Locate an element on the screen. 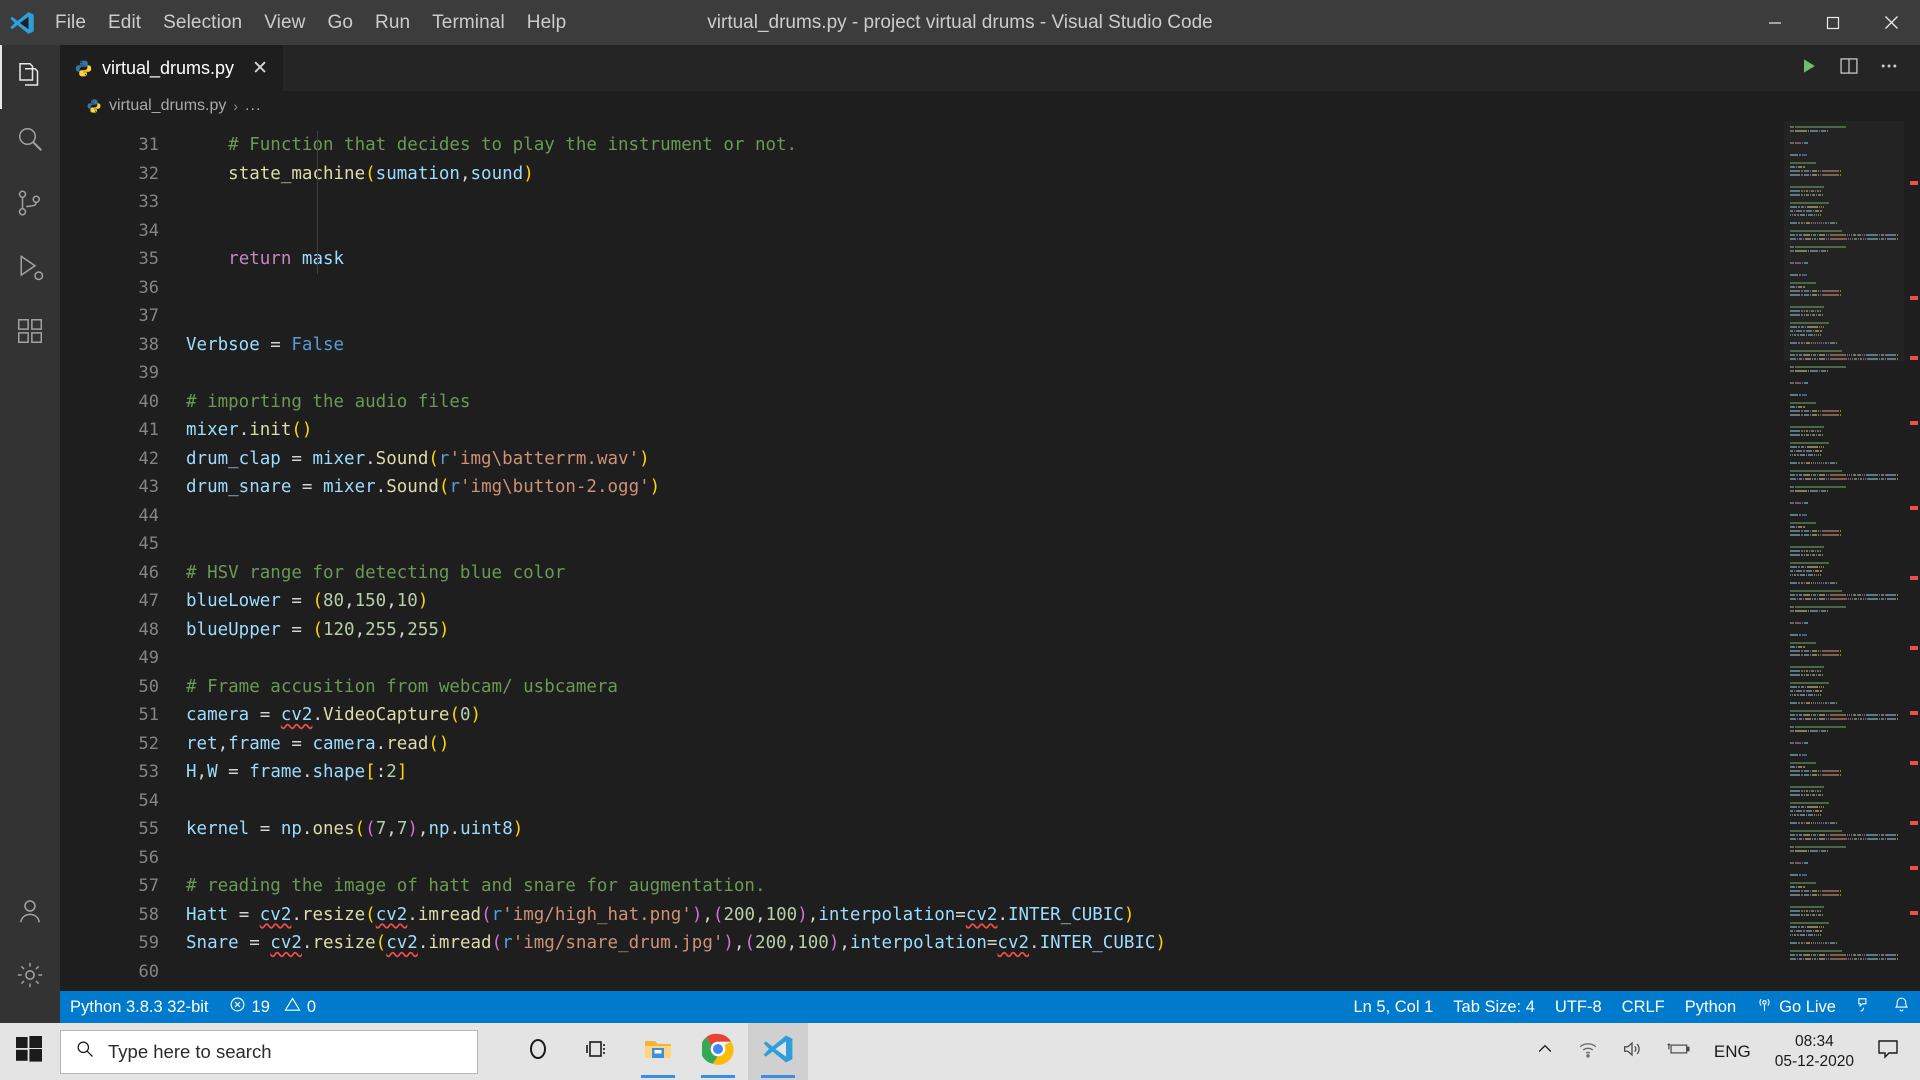 This screenshot has width=1920, height=1080. status-encoding: UTF-8 is located at coordinates (1578, 1007).